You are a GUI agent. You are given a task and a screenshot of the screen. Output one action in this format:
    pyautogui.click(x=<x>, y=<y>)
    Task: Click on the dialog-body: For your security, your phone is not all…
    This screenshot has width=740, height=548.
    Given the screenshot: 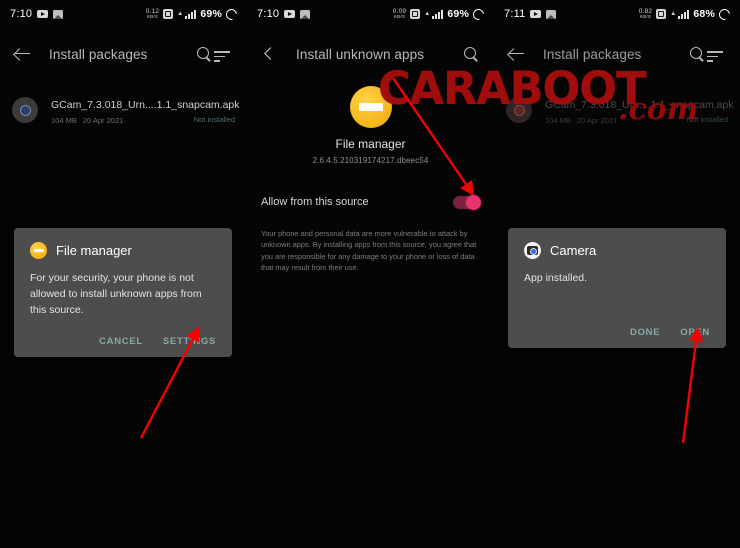 What is the action you would take?
    pyautogui.click(x=116, y=294)
    